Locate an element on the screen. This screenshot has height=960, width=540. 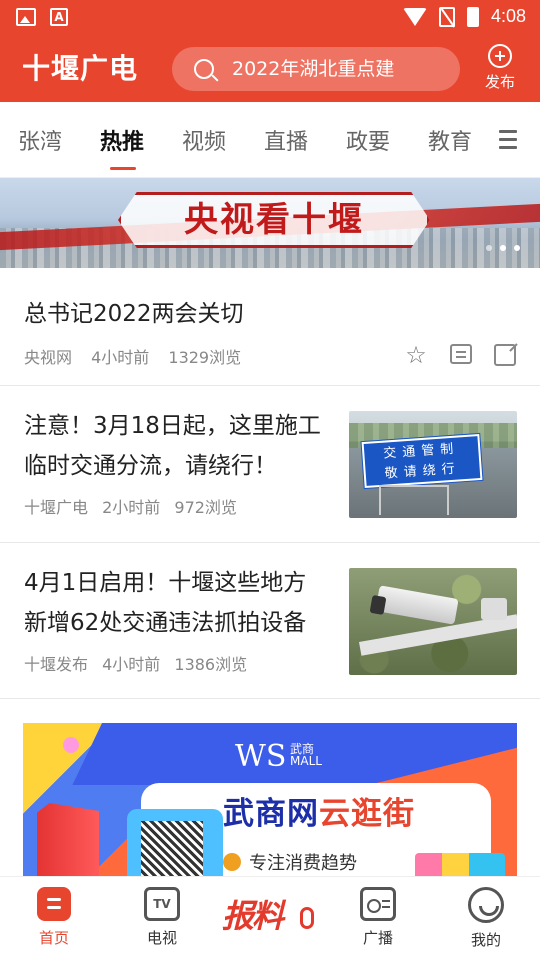
nav-label: 首页 is located at coordinates (53, 938).